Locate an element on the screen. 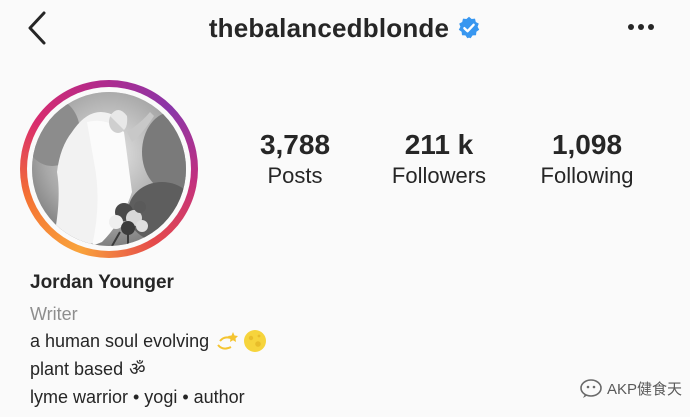  avatar-border is located at coordinates (109, 169).